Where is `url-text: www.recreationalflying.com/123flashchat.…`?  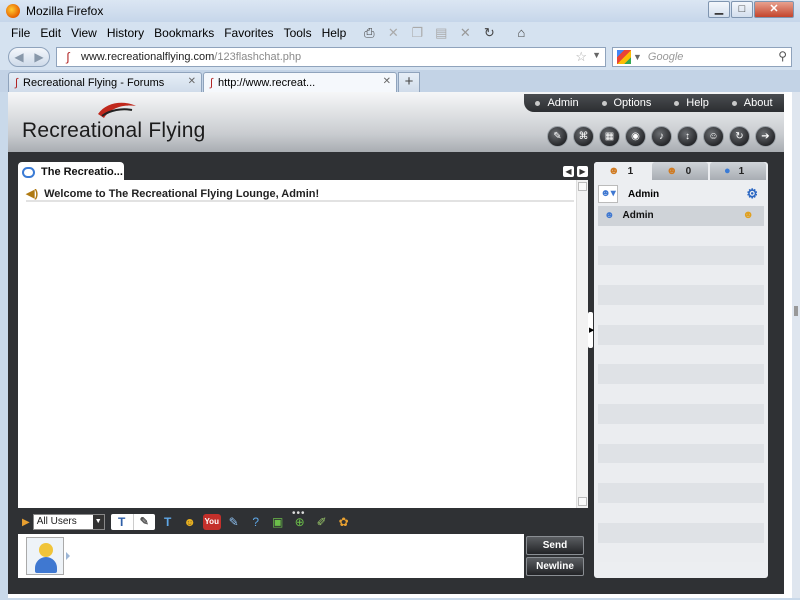 url-text: www.recreationalflying.com/123flashchat.… is located at coordinates (191, 57).